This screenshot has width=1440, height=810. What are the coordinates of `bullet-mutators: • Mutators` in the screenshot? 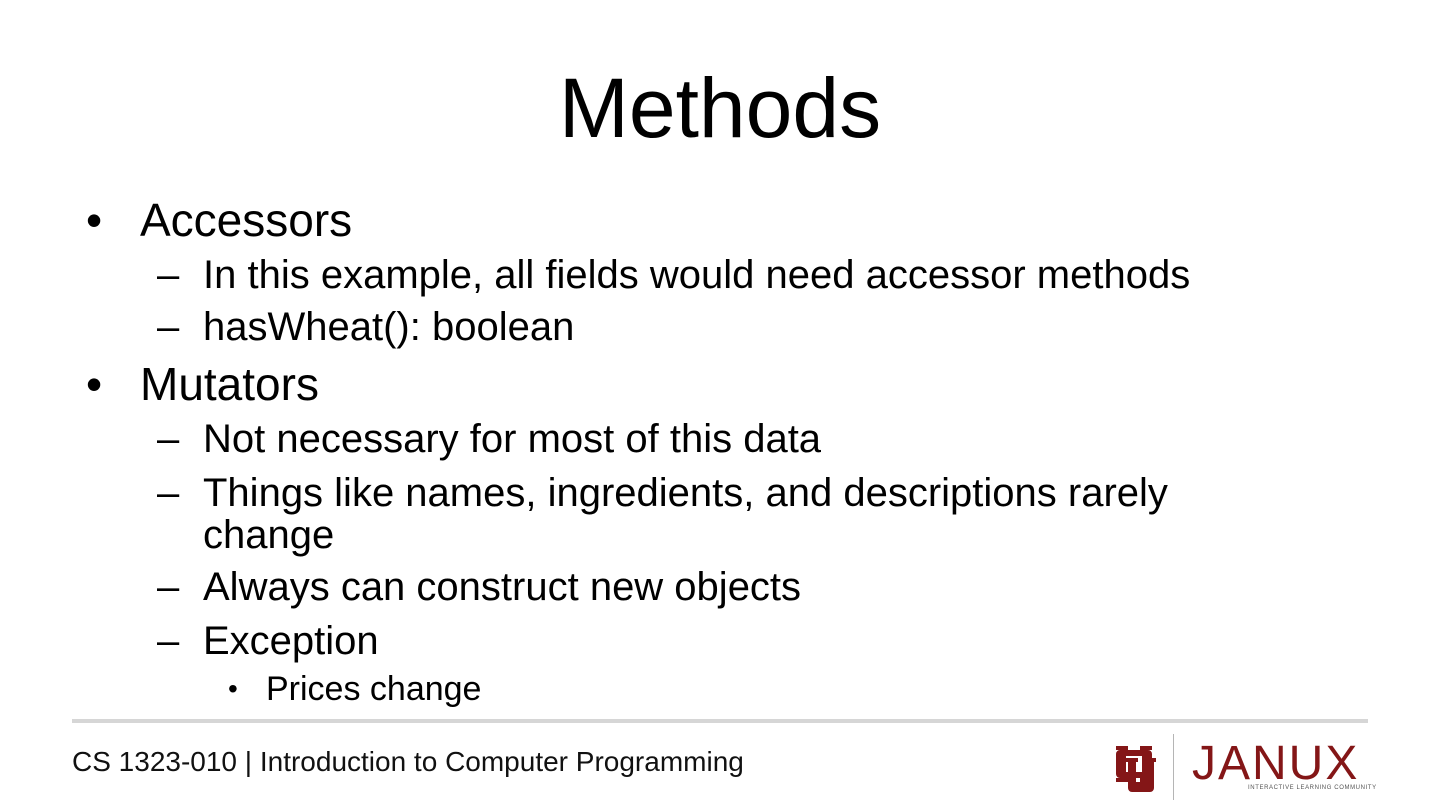 It's located at (202, 384).